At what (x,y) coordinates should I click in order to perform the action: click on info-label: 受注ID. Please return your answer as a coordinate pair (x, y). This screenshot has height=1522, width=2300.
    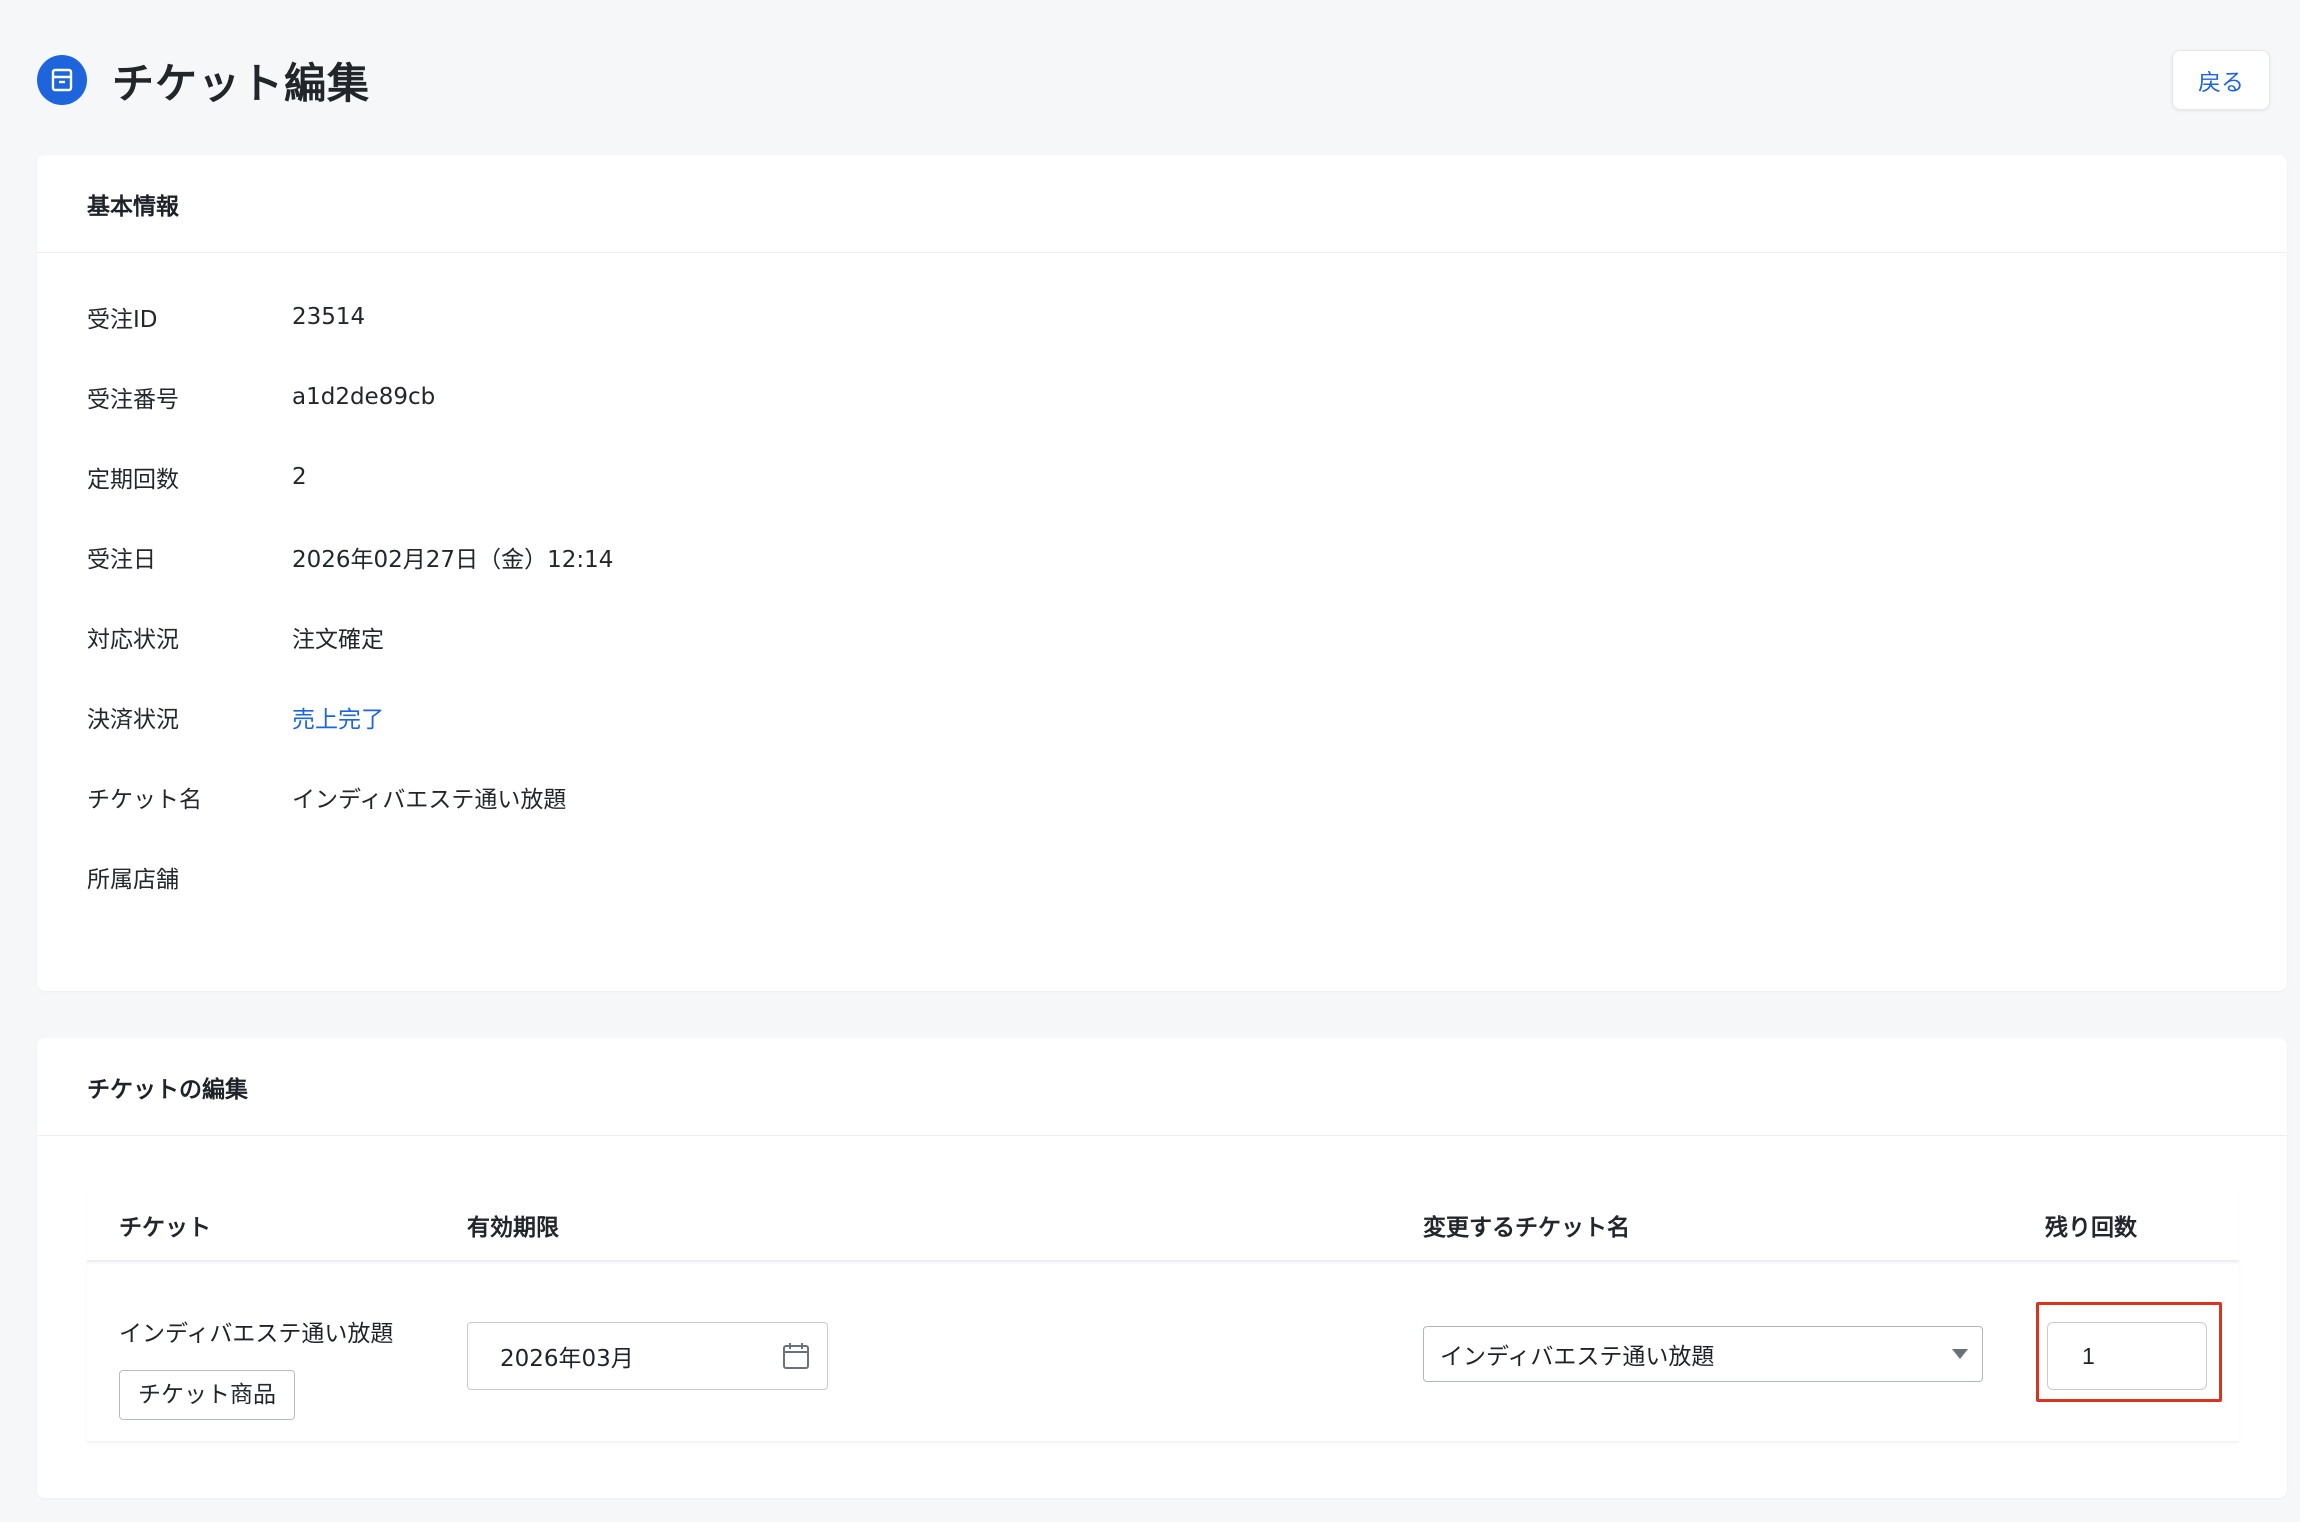
    Looking at the image, I should click on (122, 320).